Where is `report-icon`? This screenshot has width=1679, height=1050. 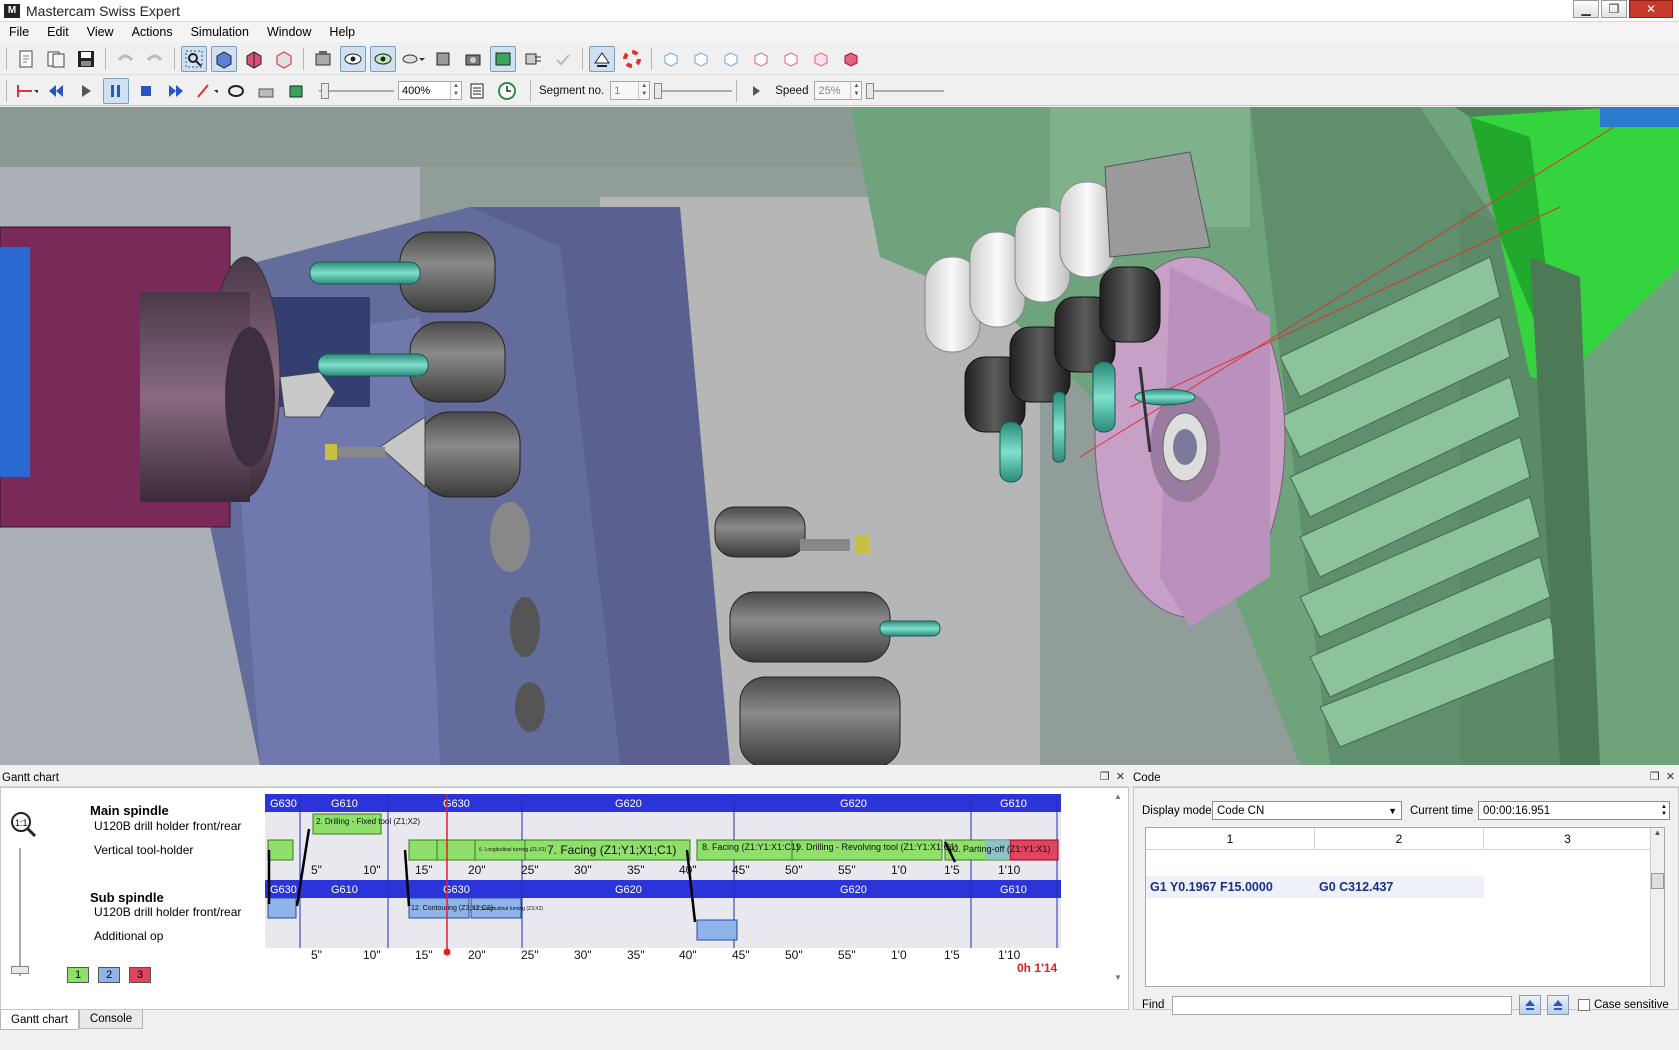
report-icon is located at coordinates (477, 91).